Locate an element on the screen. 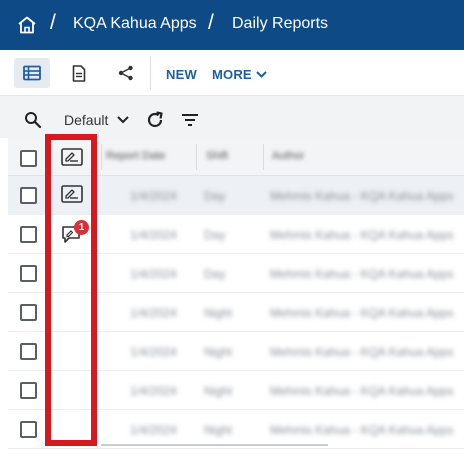 This screenshot has height=464, width=464. view-selector: Default is located at coordinates (96, 120).